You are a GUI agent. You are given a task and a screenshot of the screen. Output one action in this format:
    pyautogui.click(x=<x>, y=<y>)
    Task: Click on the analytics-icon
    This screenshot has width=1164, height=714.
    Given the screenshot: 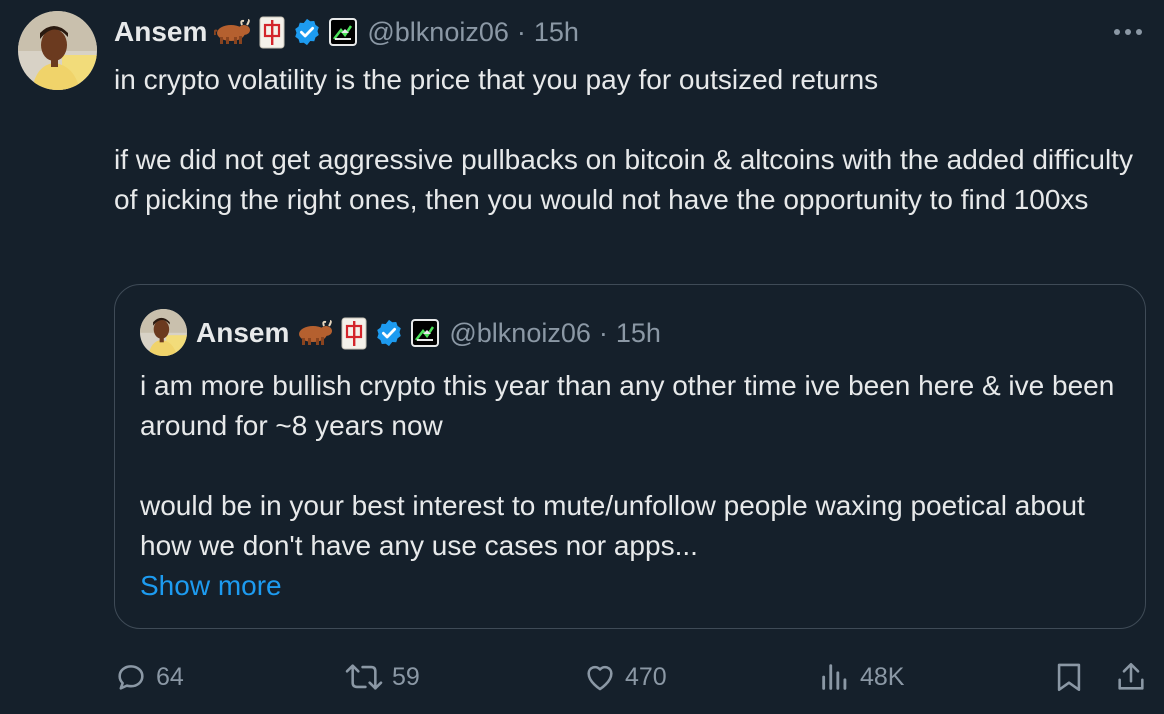 What is the action you would take?
    pyautogui.click(x=834, y=677)
    